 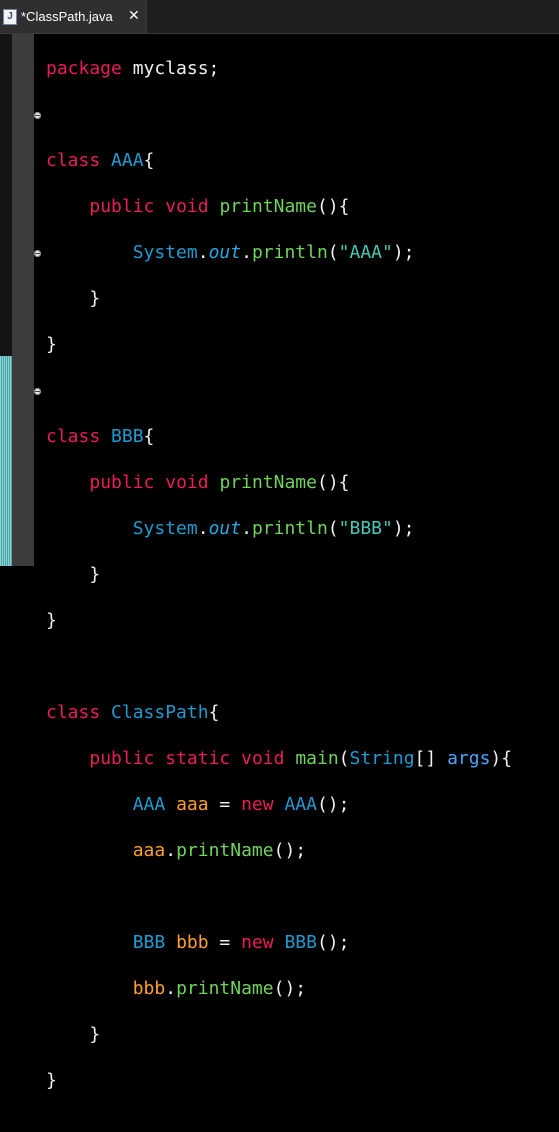 I want to click on code-line: System.out.println("BBB");, so click(x=273, y=528).